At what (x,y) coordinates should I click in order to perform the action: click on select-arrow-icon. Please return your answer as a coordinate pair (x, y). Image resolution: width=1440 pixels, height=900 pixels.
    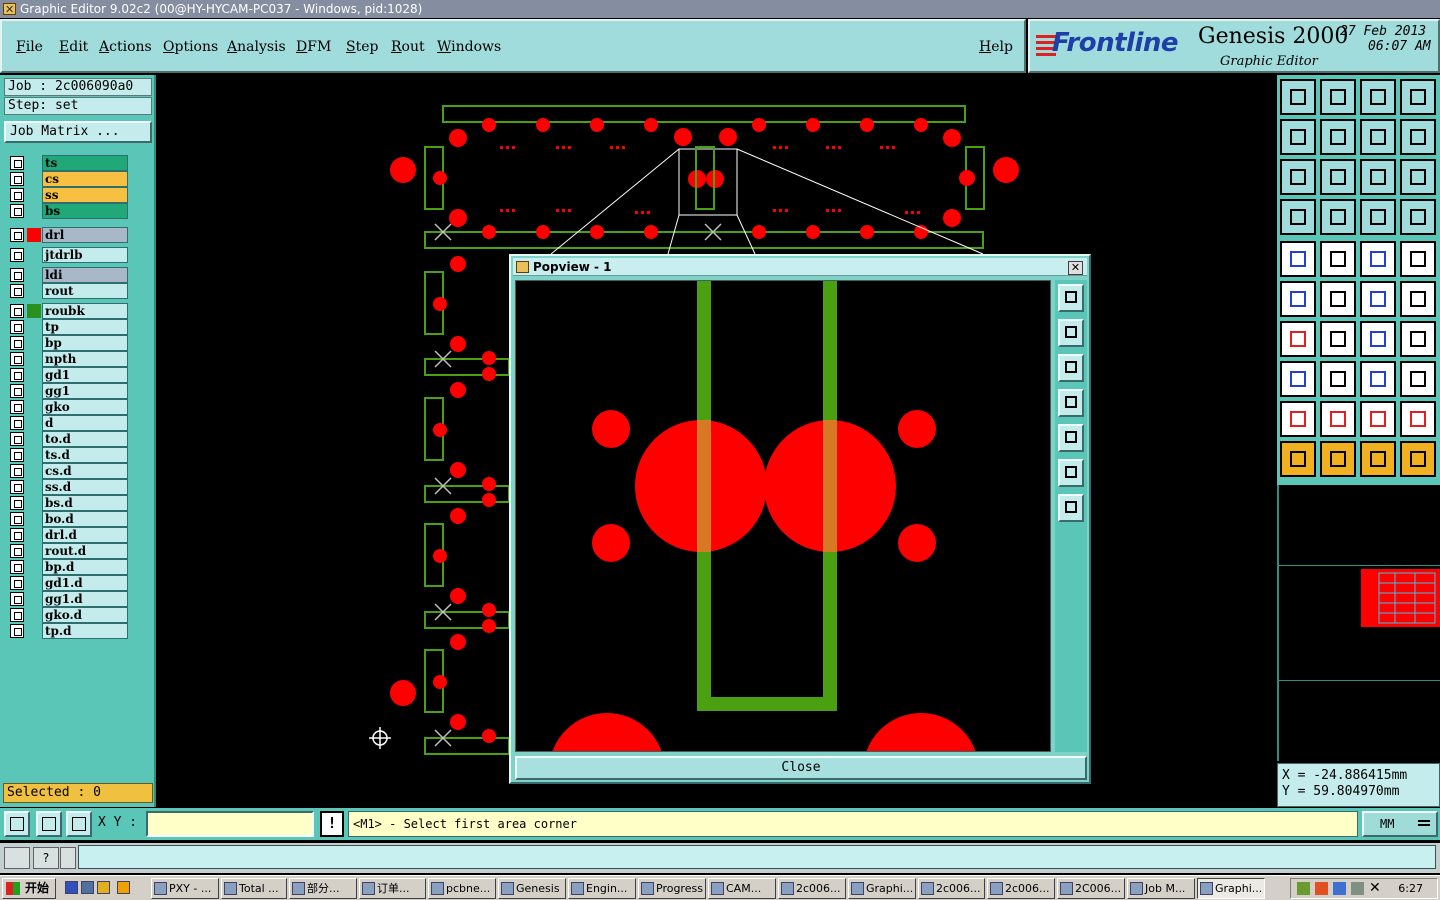
    Looking at the image, I should click on (1298, 459).